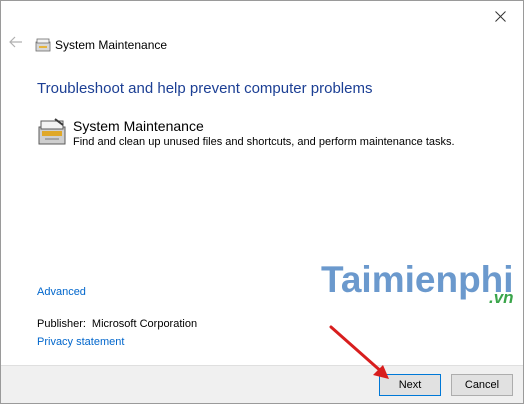  What do you see at coordinates (262, 16) in the screenshot?
I see `title-bar` at bounding box center [262, 16].